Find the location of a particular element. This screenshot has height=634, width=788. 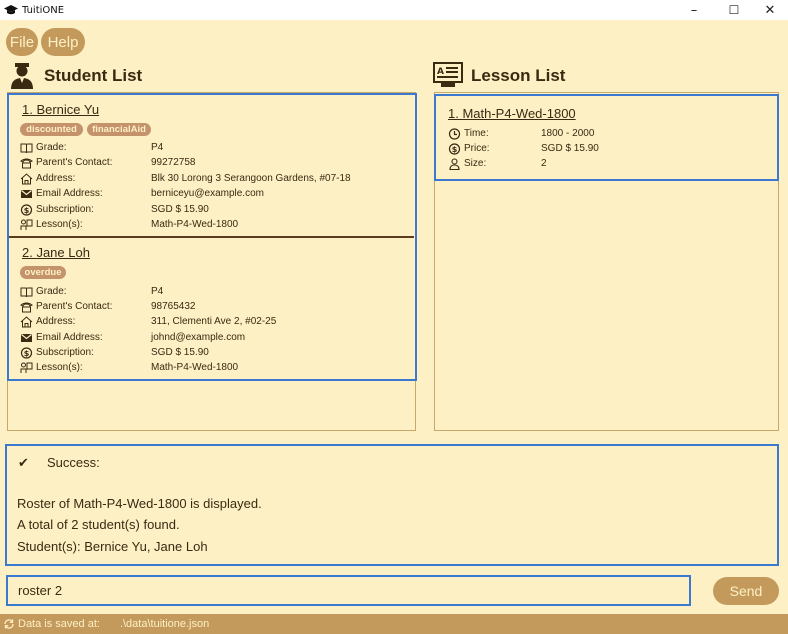

result-line: Student(s): Bernice Yu, Jane Loh is located at coordinates (112, 546).